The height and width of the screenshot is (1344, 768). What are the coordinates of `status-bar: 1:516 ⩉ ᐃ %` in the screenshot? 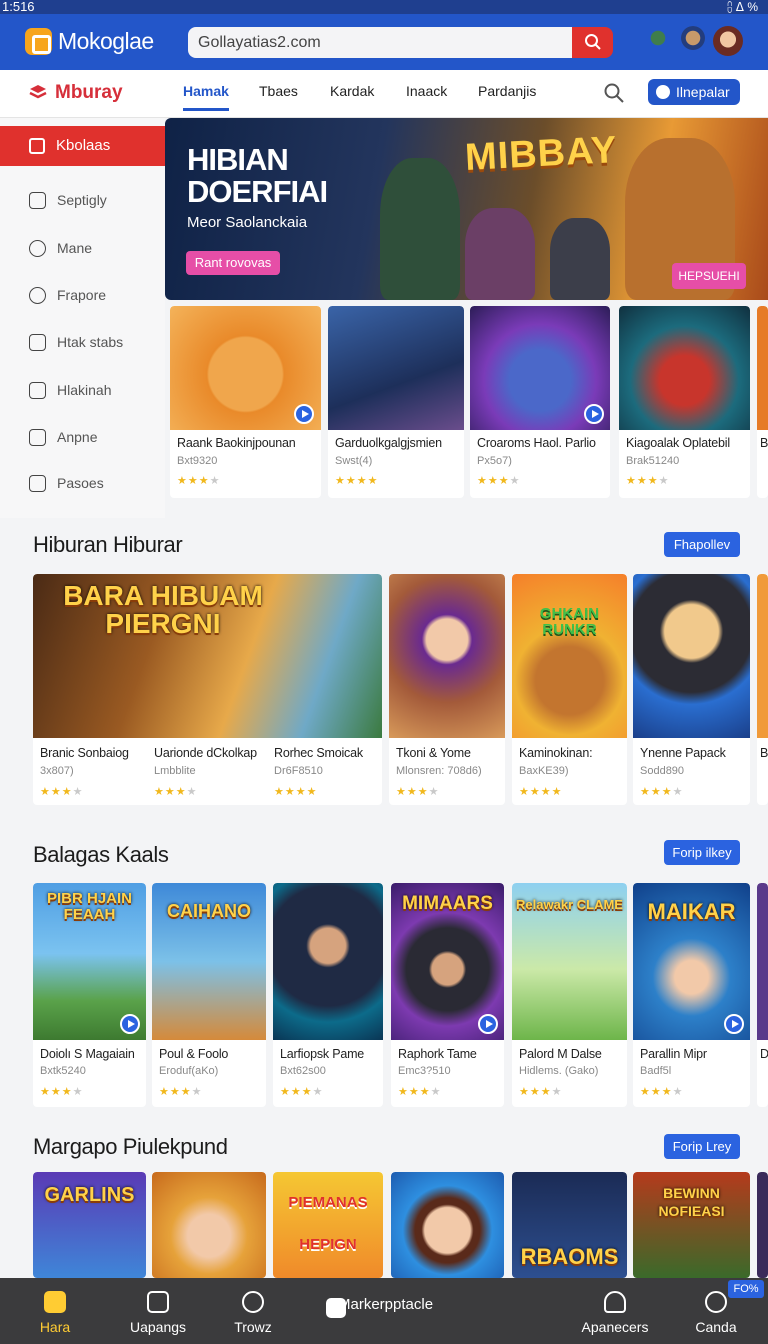 It's located at (384, 7).